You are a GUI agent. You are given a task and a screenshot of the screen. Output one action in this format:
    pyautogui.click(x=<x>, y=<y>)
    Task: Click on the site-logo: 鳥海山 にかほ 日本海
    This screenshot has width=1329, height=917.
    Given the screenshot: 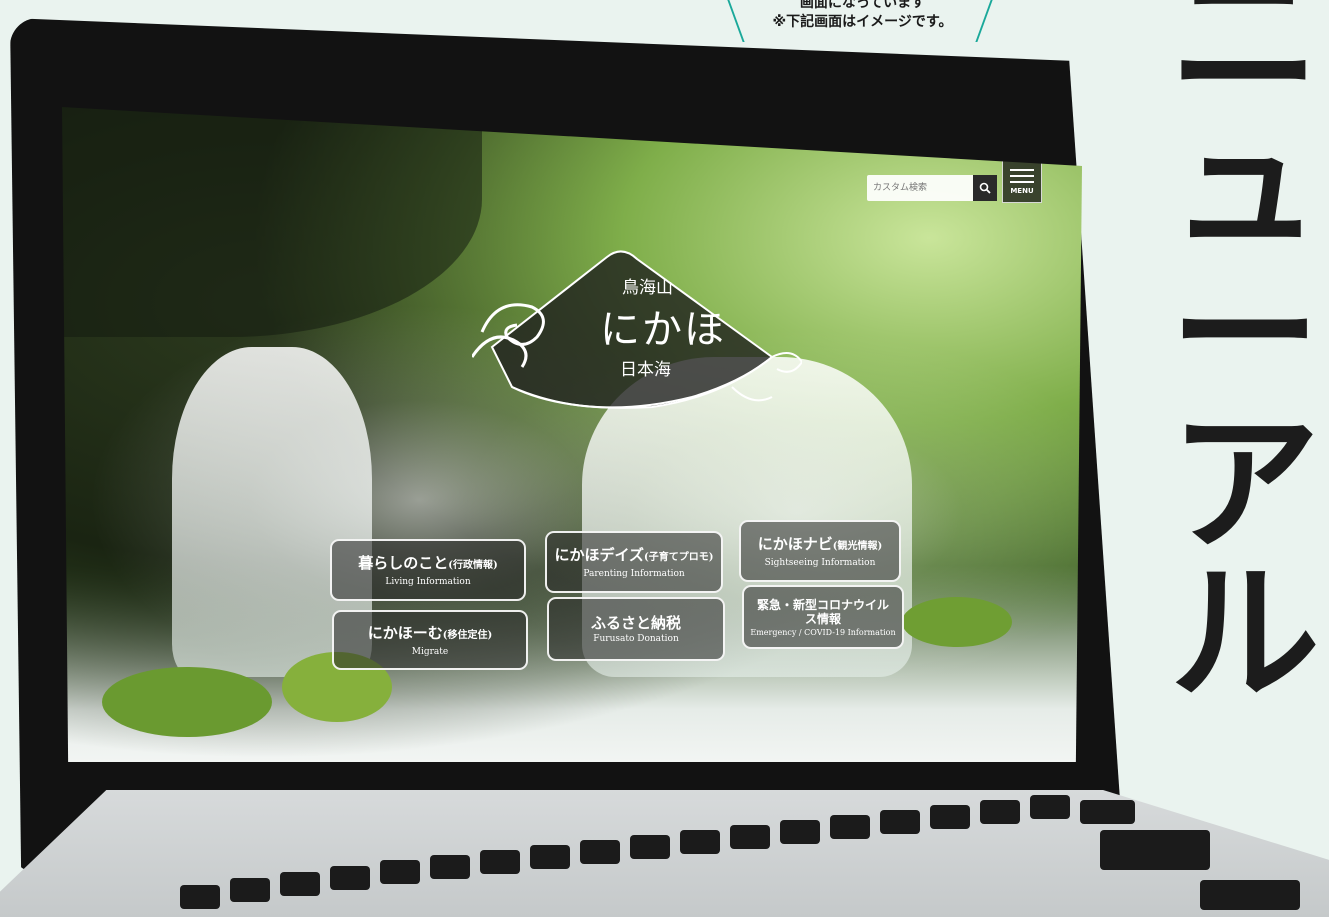 What is the action you would take?
    pyautogui.click(x=637, y=332)
    